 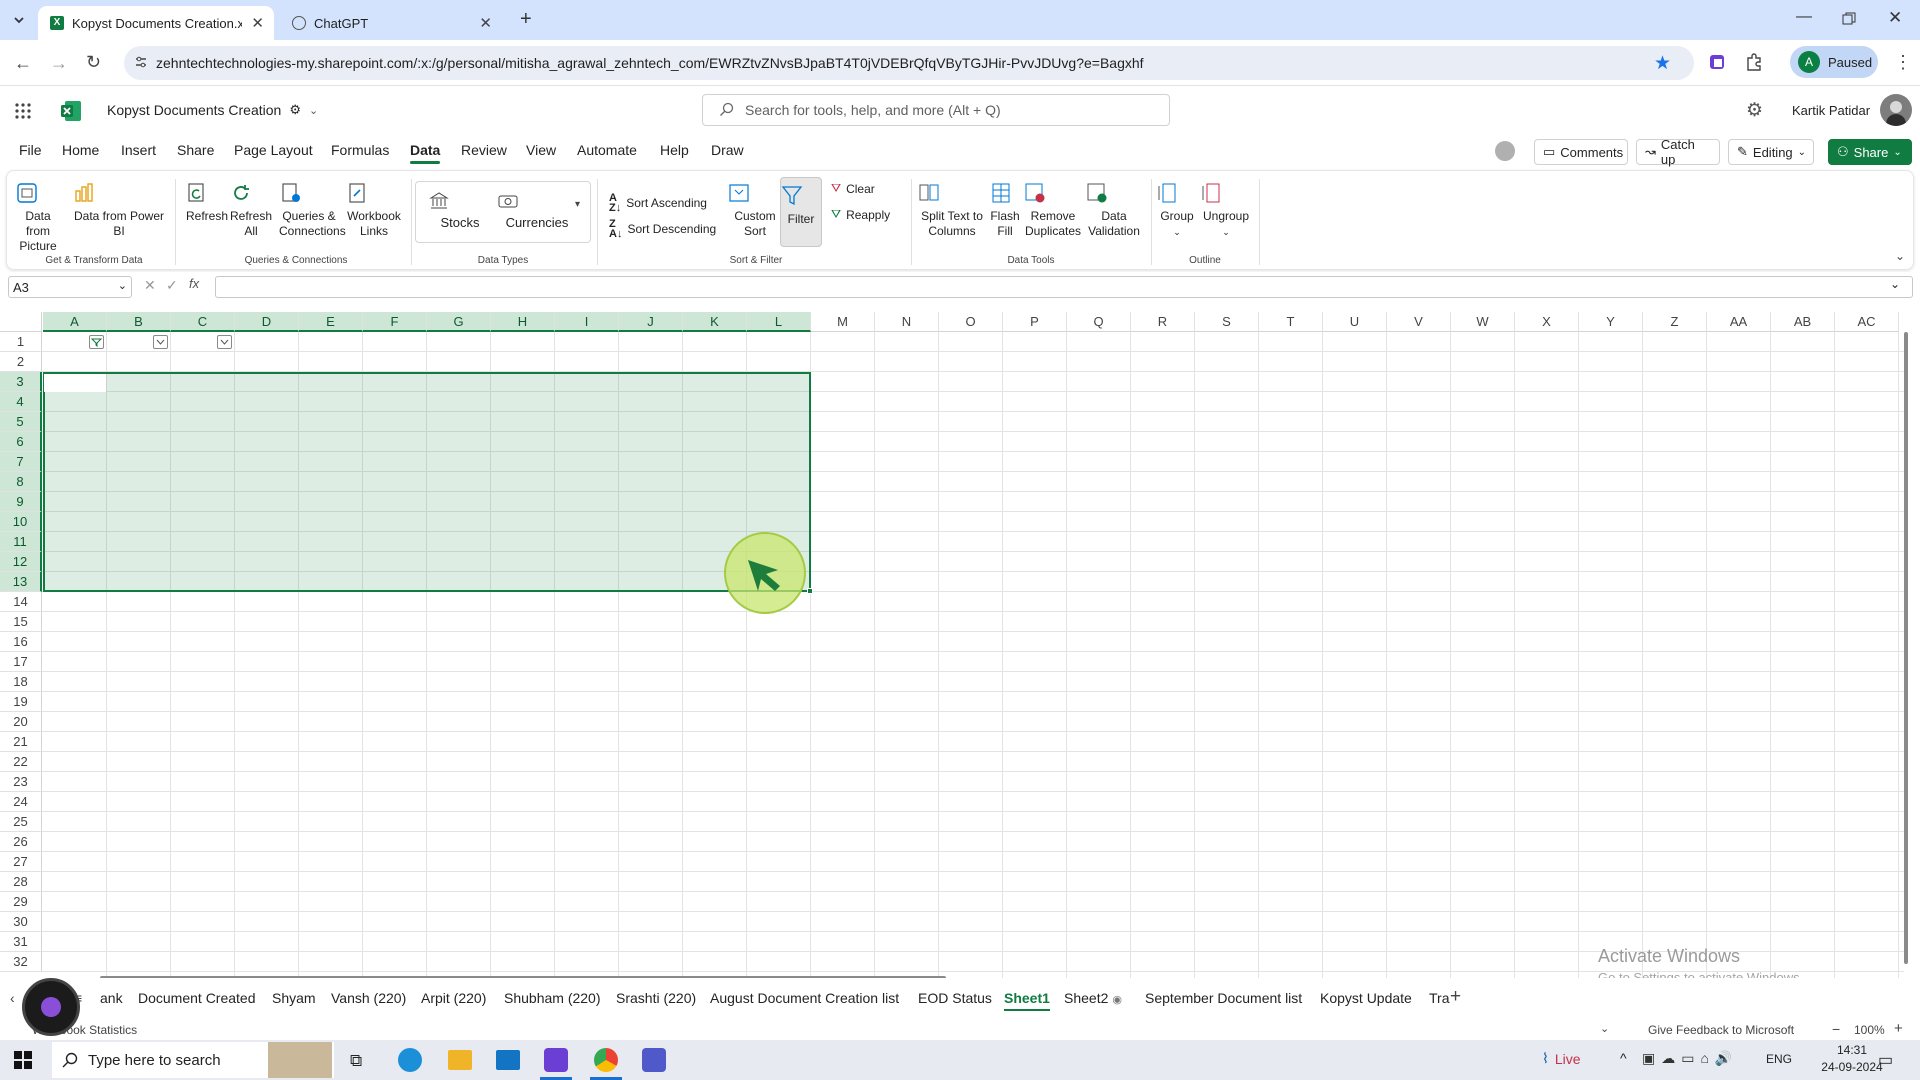 What do you see at coordinates (952, 210) in the screenshot?
I see `split-text-button: Split Text to Columns` at bounding box center [952, 210].